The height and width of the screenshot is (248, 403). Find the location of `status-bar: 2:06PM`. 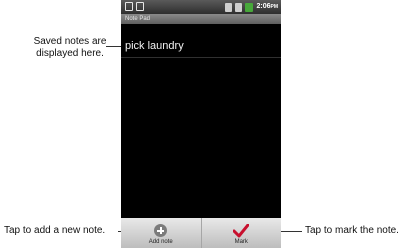

status-bar: 2:06PM is located at coordinates (201, 7).